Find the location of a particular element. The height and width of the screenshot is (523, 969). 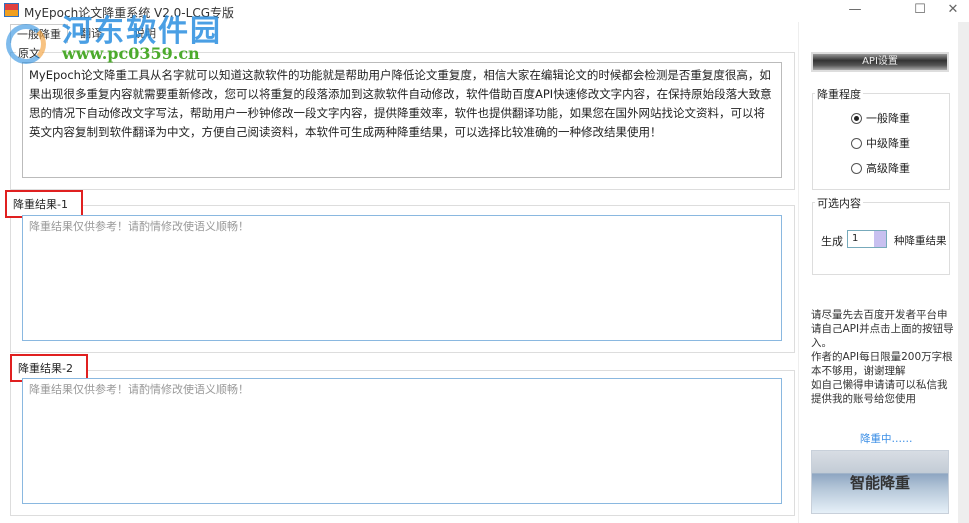

radio-checked-icon is located at coordinates (856, 118).